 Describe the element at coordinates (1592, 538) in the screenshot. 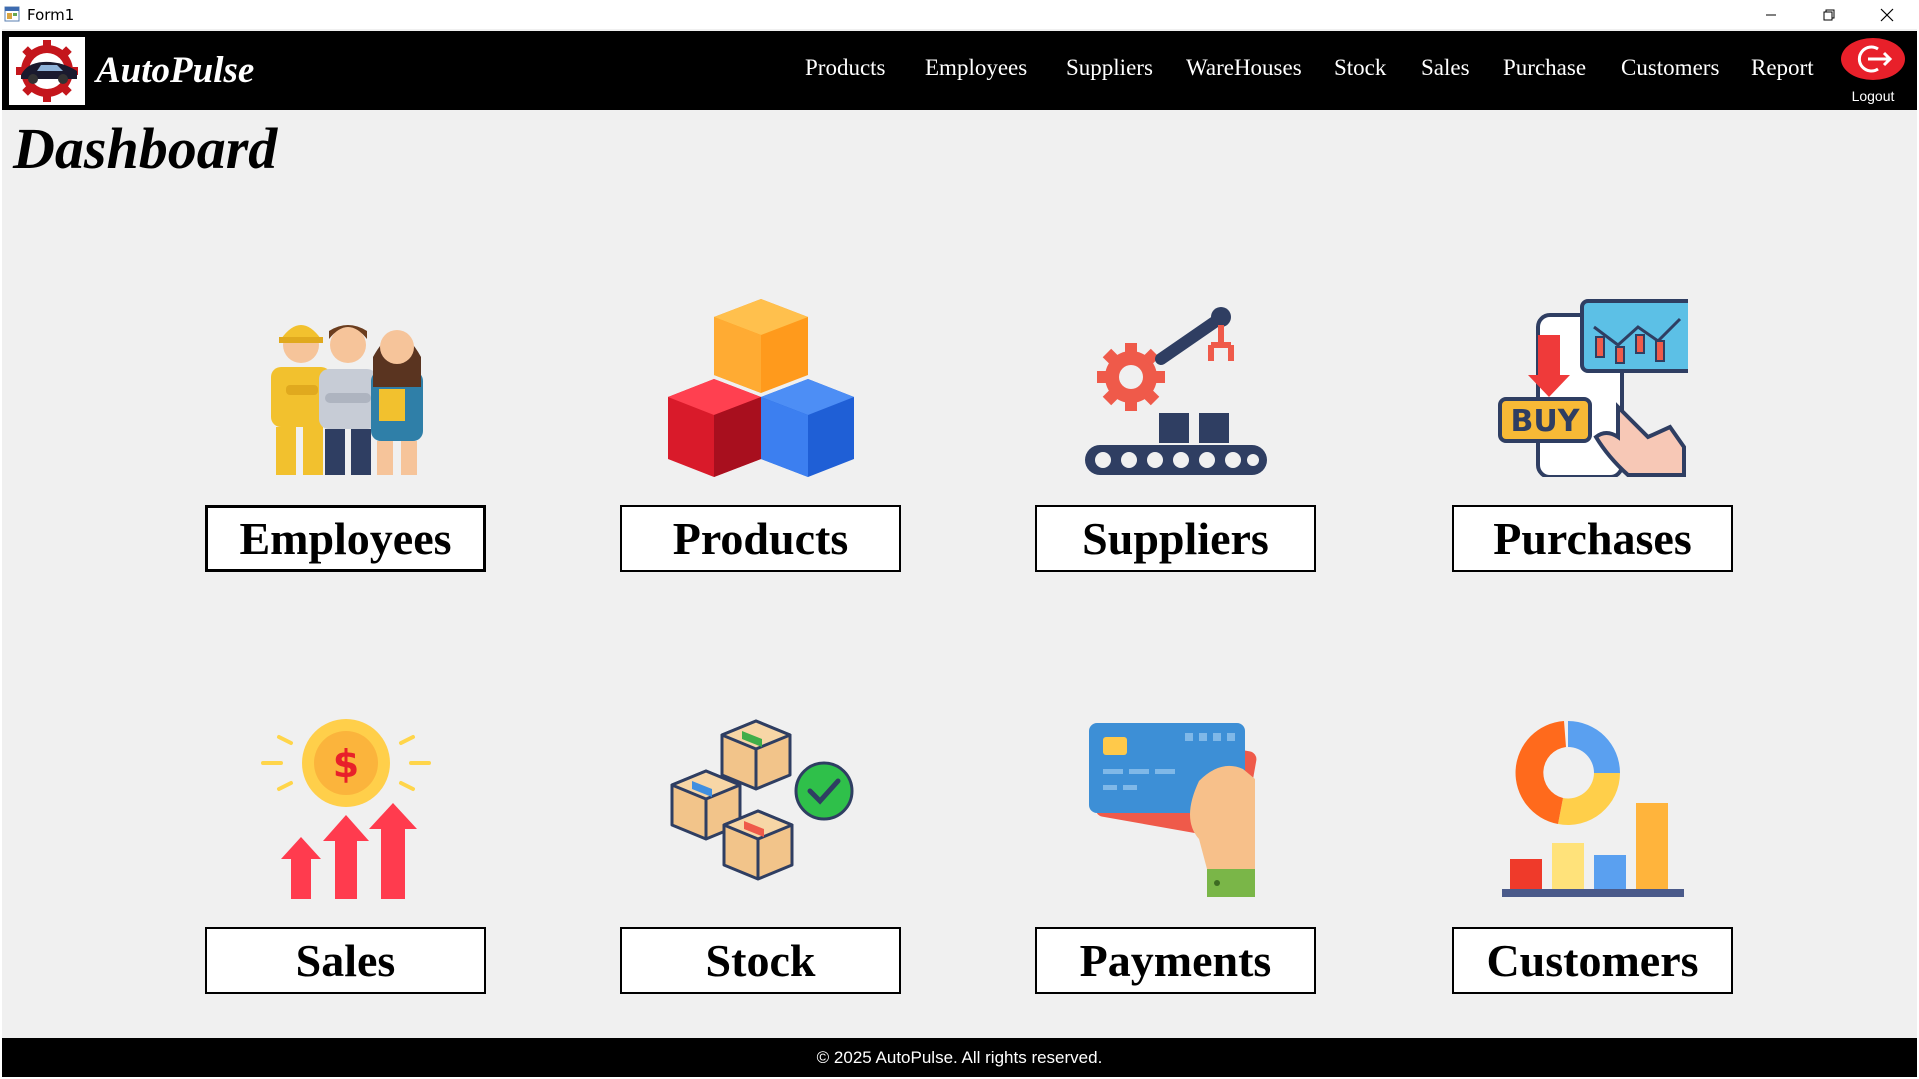

I see `purchases-button: Purchases` at that location.